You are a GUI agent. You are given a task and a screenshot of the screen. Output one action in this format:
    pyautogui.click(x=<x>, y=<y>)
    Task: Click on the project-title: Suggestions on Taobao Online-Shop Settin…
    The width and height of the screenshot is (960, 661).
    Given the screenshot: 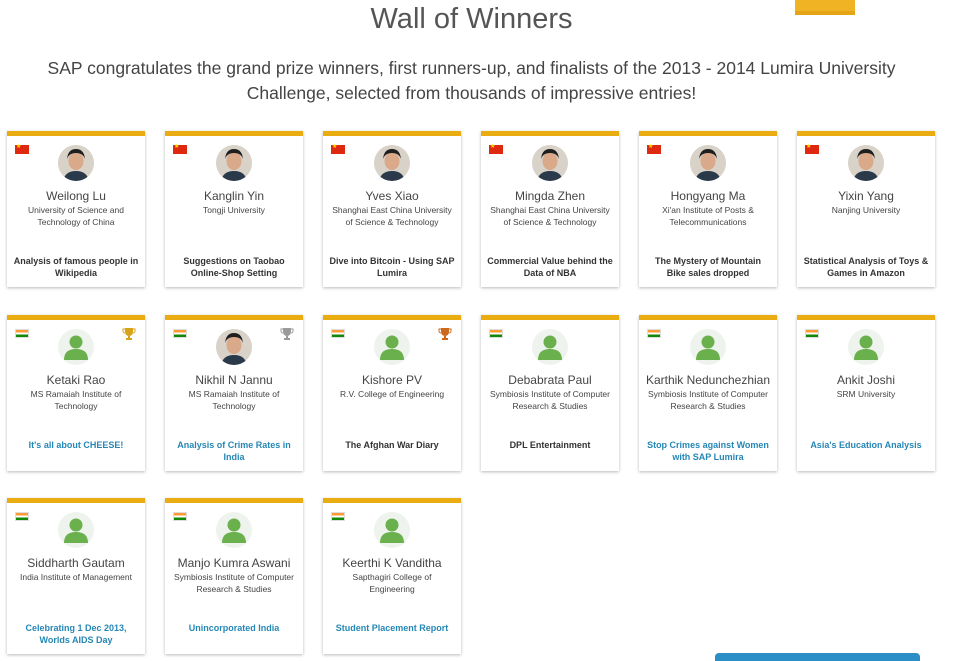 What is the action you would take?
    pyautogui.click(x=234, y=267)
    